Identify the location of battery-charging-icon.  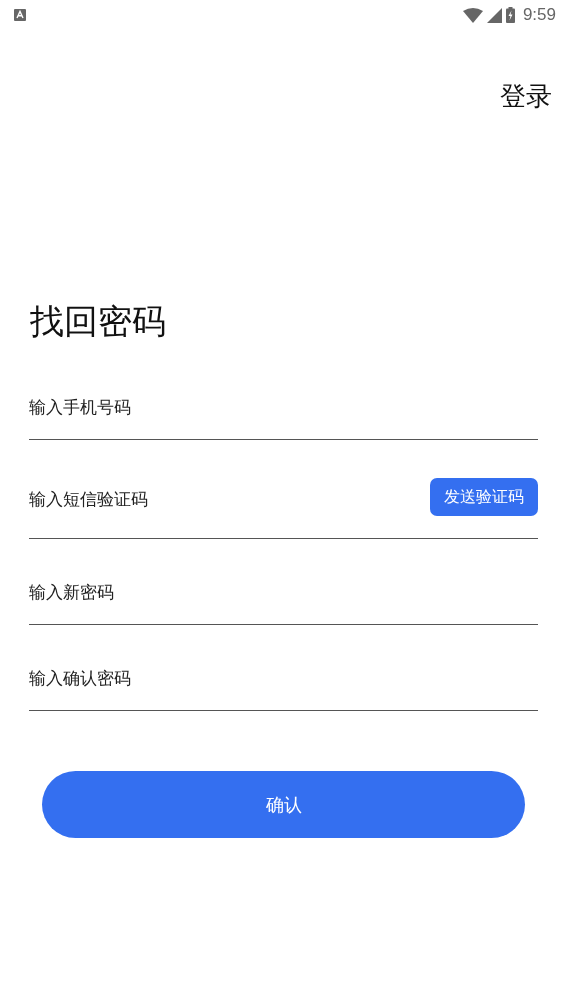
(510, 15).